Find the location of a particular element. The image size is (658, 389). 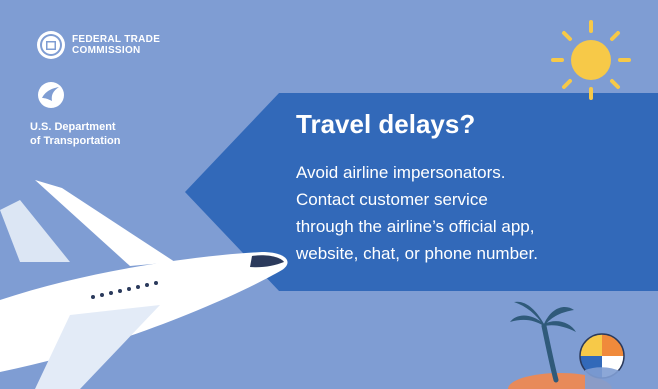

beach-ball-icon is located at coordinates (602, 361).